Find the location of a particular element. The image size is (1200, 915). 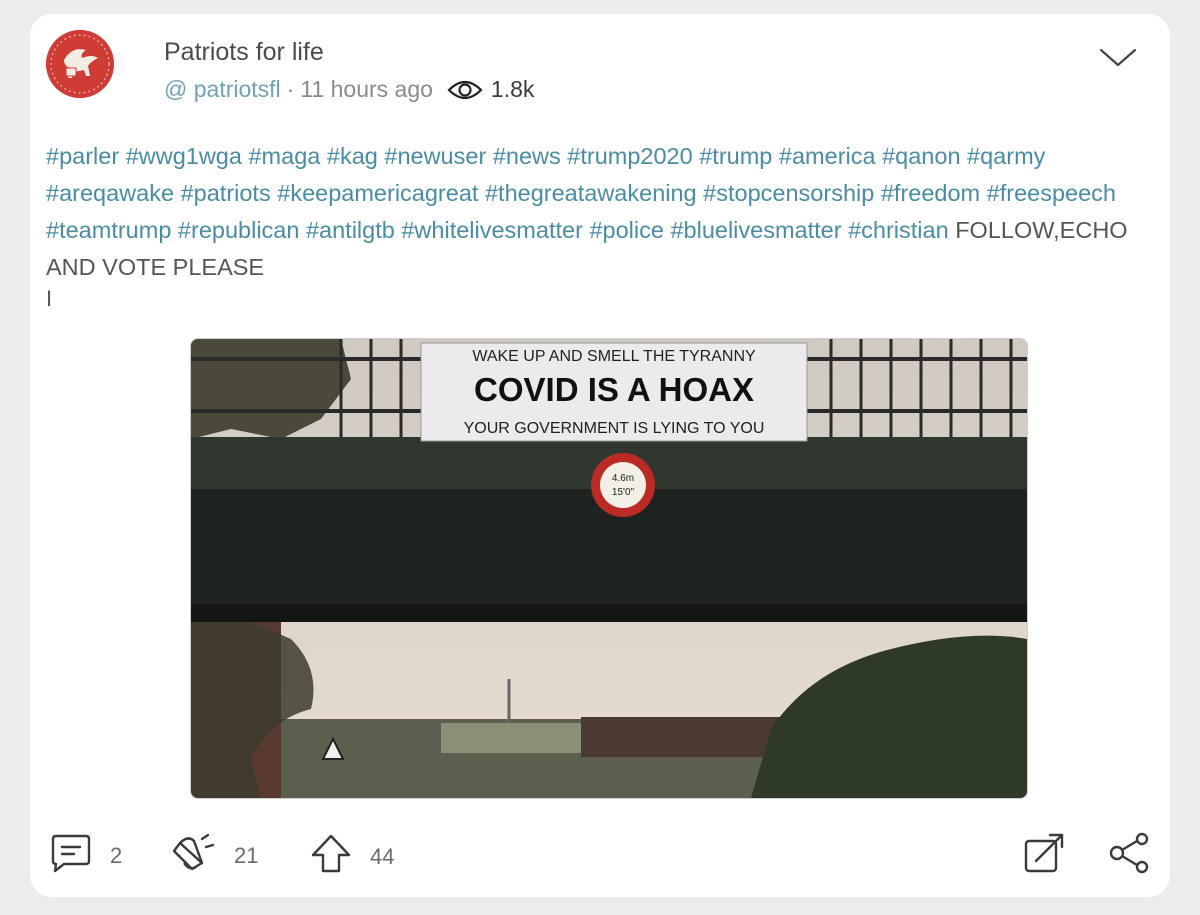

upvote-button: 44 is located at coordinates (352, 856).